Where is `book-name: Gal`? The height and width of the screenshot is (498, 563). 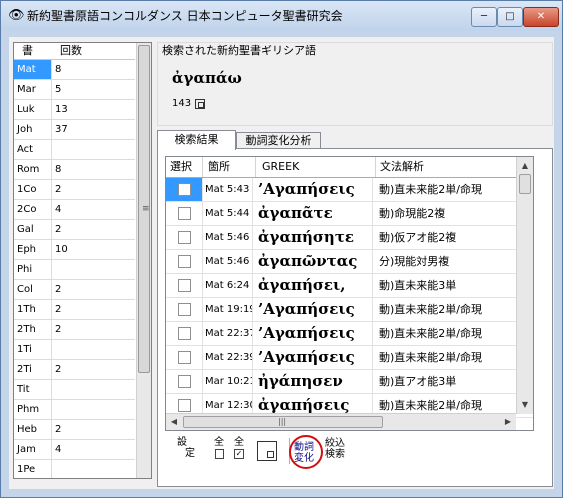 book-name: Gal is located at coordinates (33, 229).